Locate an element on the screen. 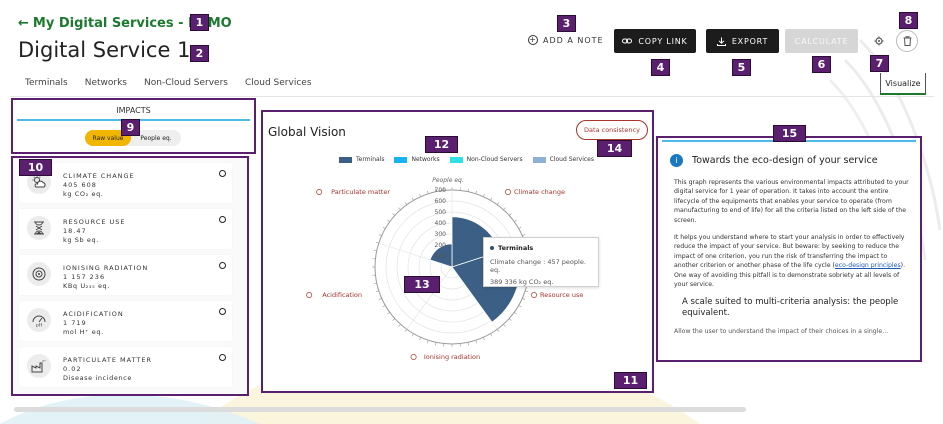 Image resolution: width=943 pixels, height=424 pixels. radial-tick-label: 600 is located at coordinates (441, 201).